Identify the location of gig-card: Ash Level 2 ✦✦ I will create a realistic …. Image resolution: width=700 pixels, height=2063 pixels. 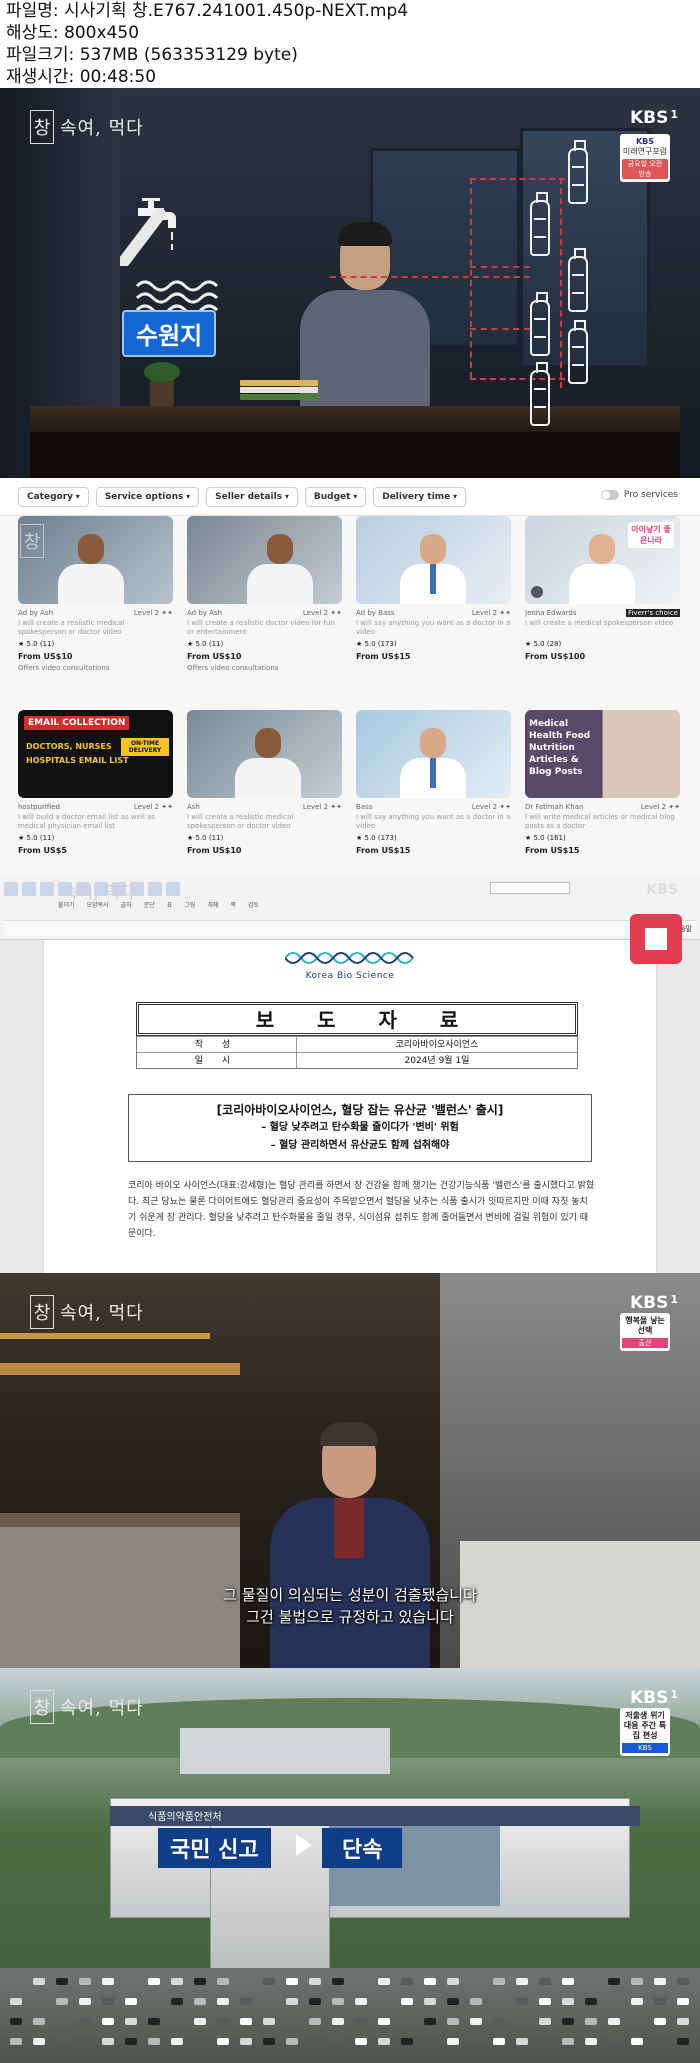
(264, 794).